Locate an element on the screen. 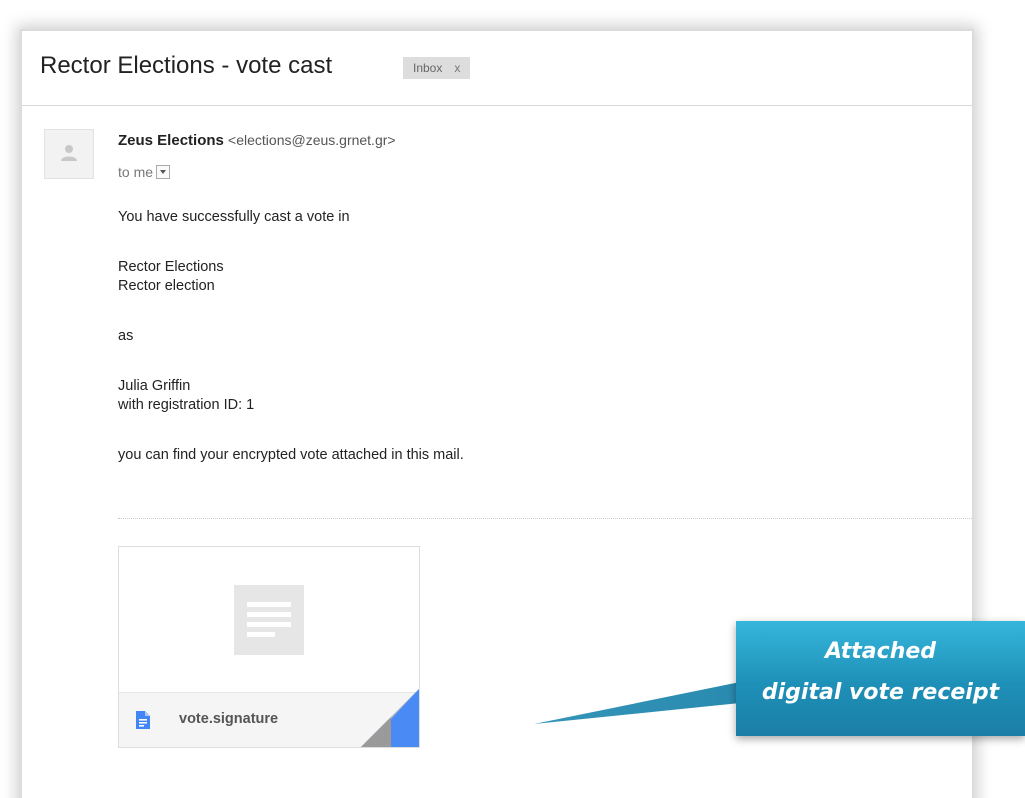  callout-box: Attached digital vote receipt is located at coordinates (880, 678).